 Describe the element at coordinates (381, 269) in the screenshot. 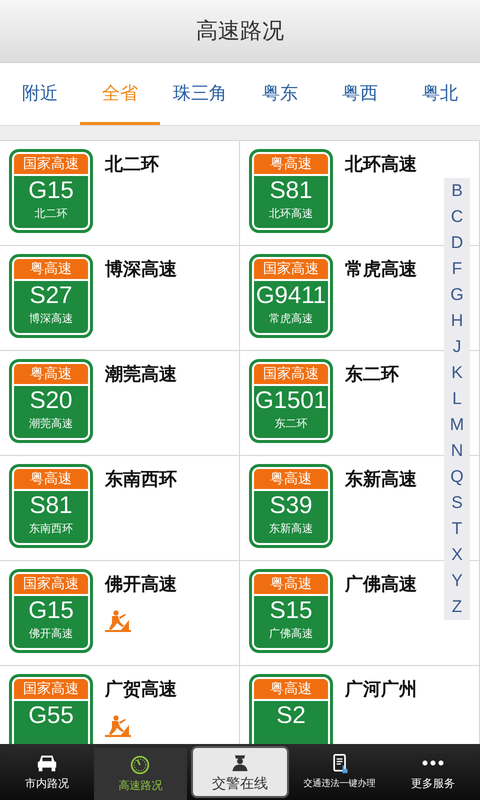

I see `road-name: 常虎高速` at that location.